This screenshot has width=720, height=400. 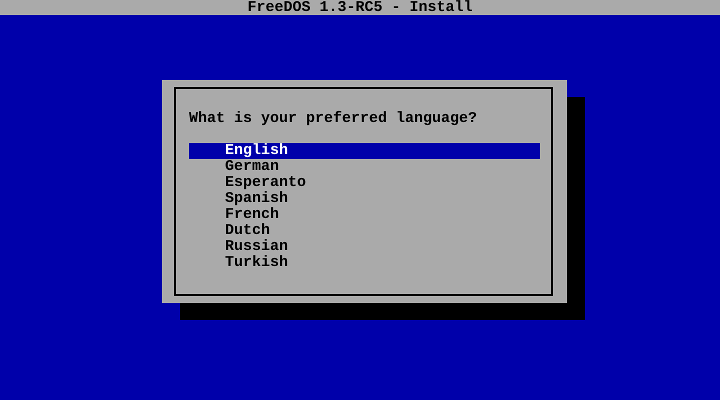 I want to click on window-title: FreeDOS 1.3-RC5 - Install, so click(x=360, y=7).